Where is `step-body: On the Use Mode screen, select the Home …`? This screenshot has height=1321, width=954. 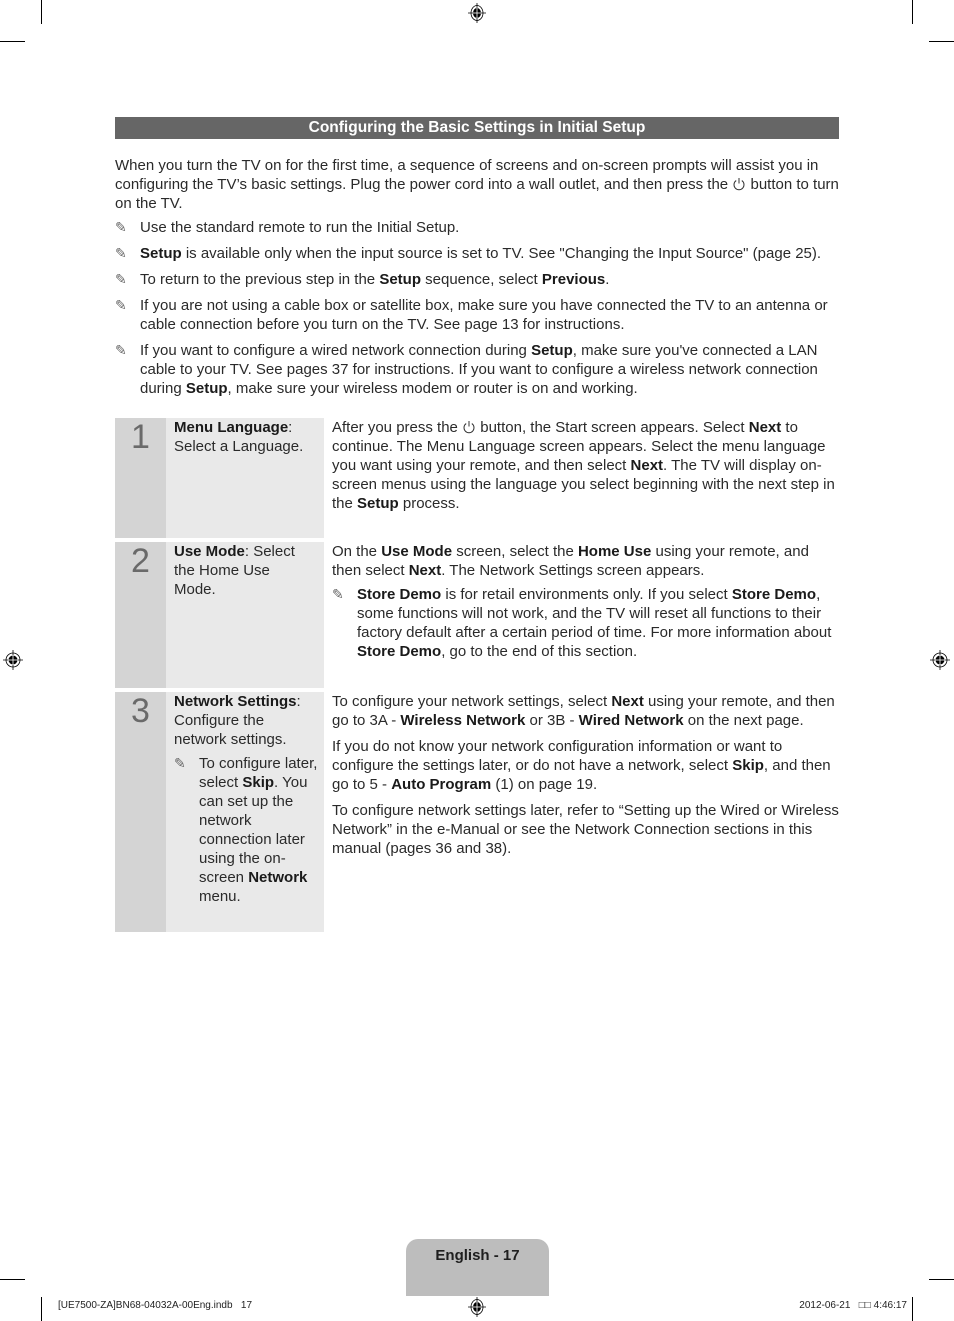
step-body: On the Use Mode screen, select the Home … is located at coordinates (581, 615).